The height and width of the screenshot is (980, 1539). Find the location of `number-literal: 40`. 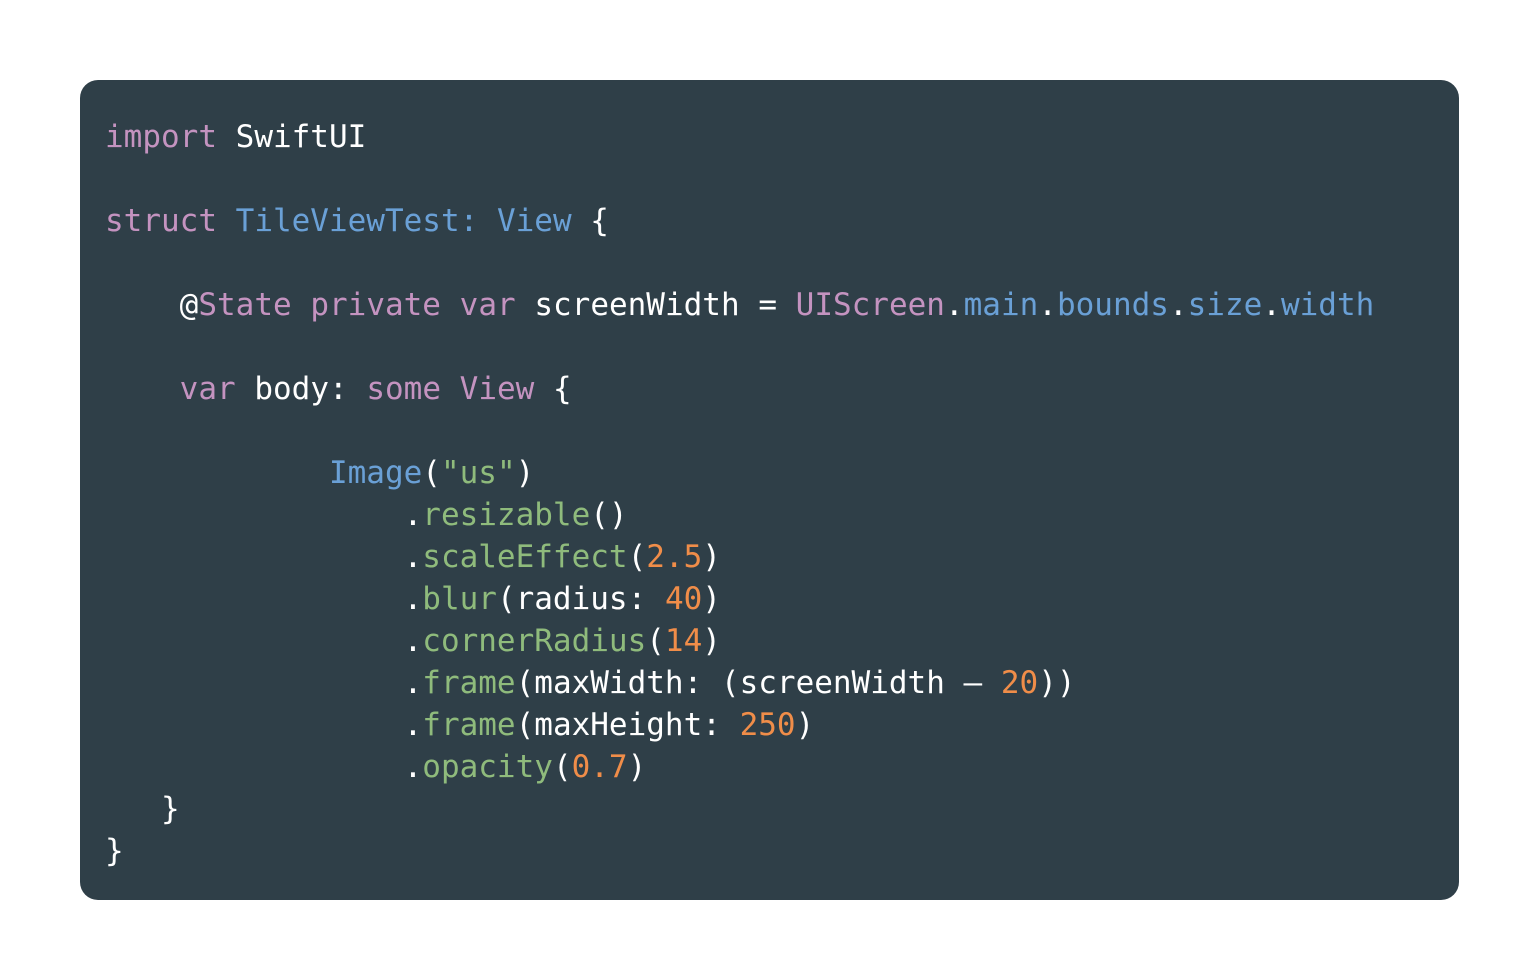

number-literal: 40 is located at coordinates (683, 599).